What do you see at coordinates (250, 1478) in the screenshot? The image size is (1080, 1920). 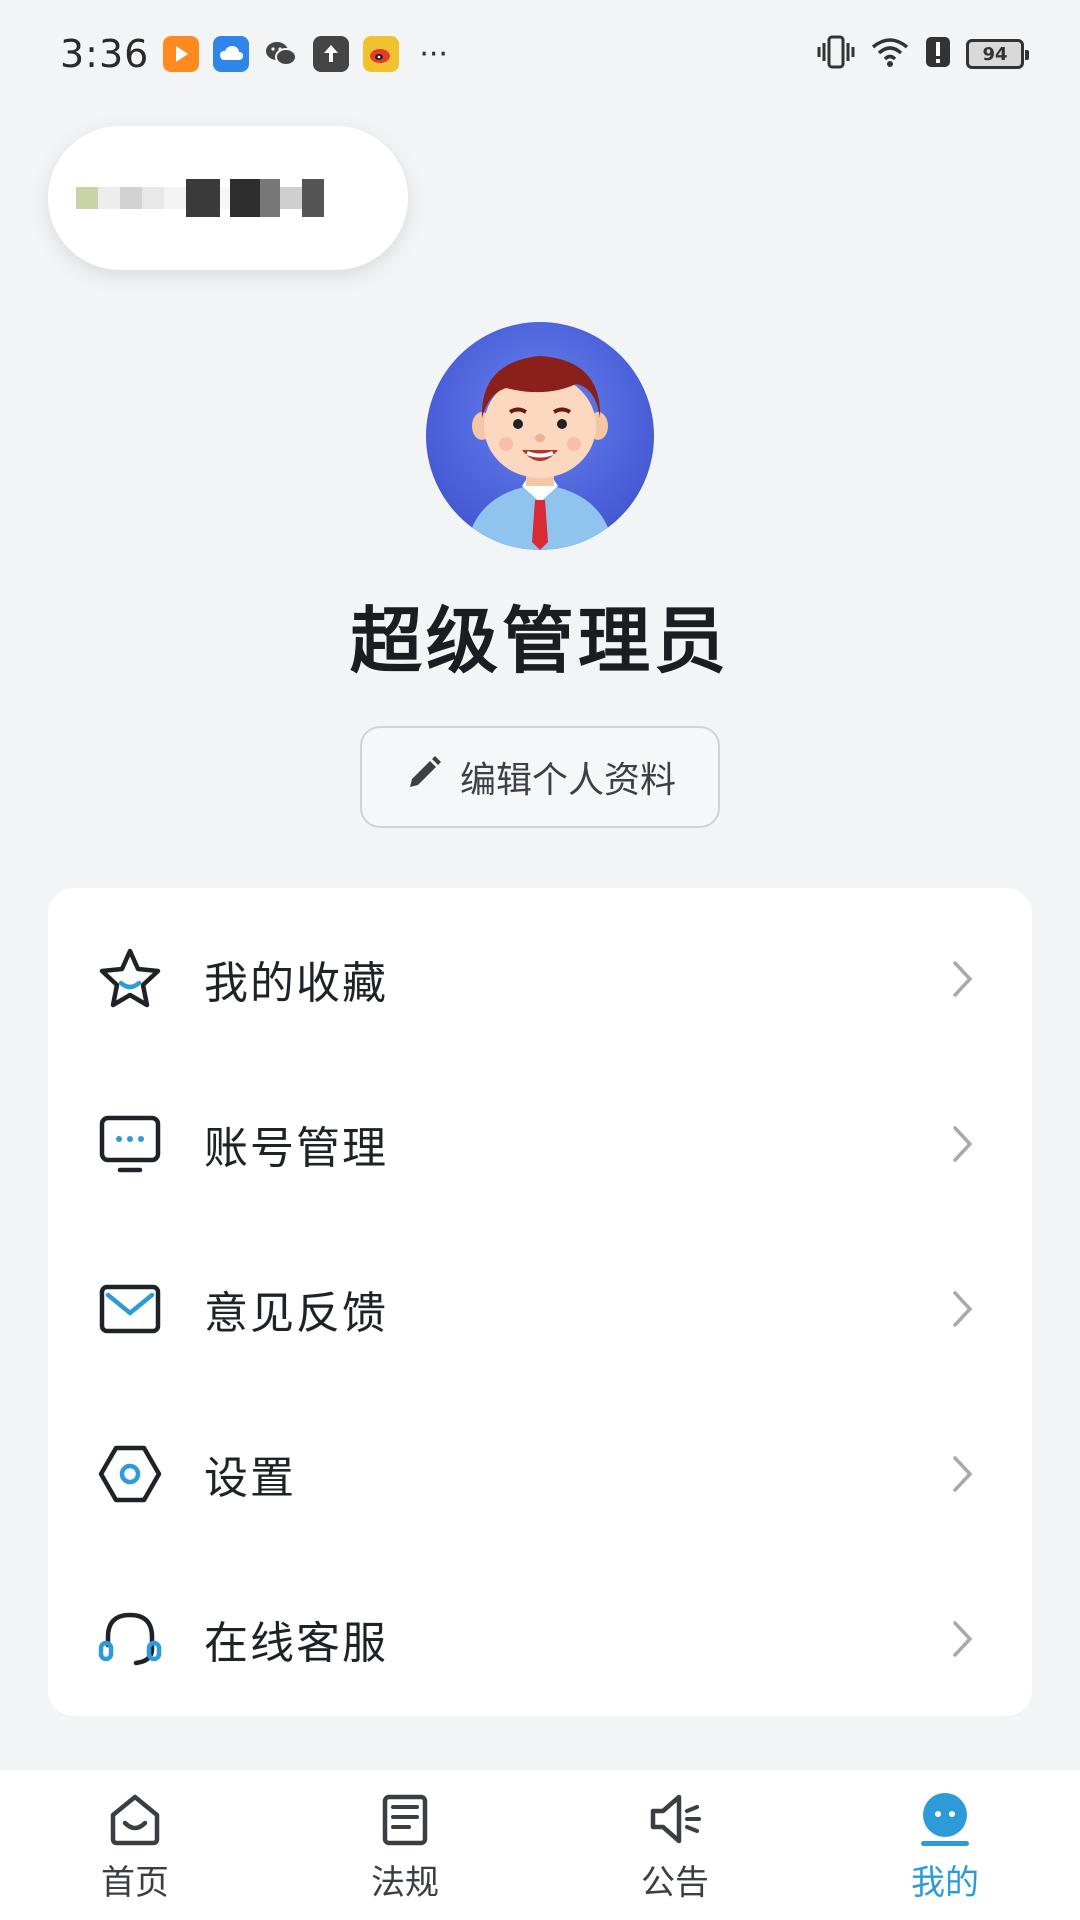 I see `menu-item-label: 设置` at bounding box center [250, 1478].